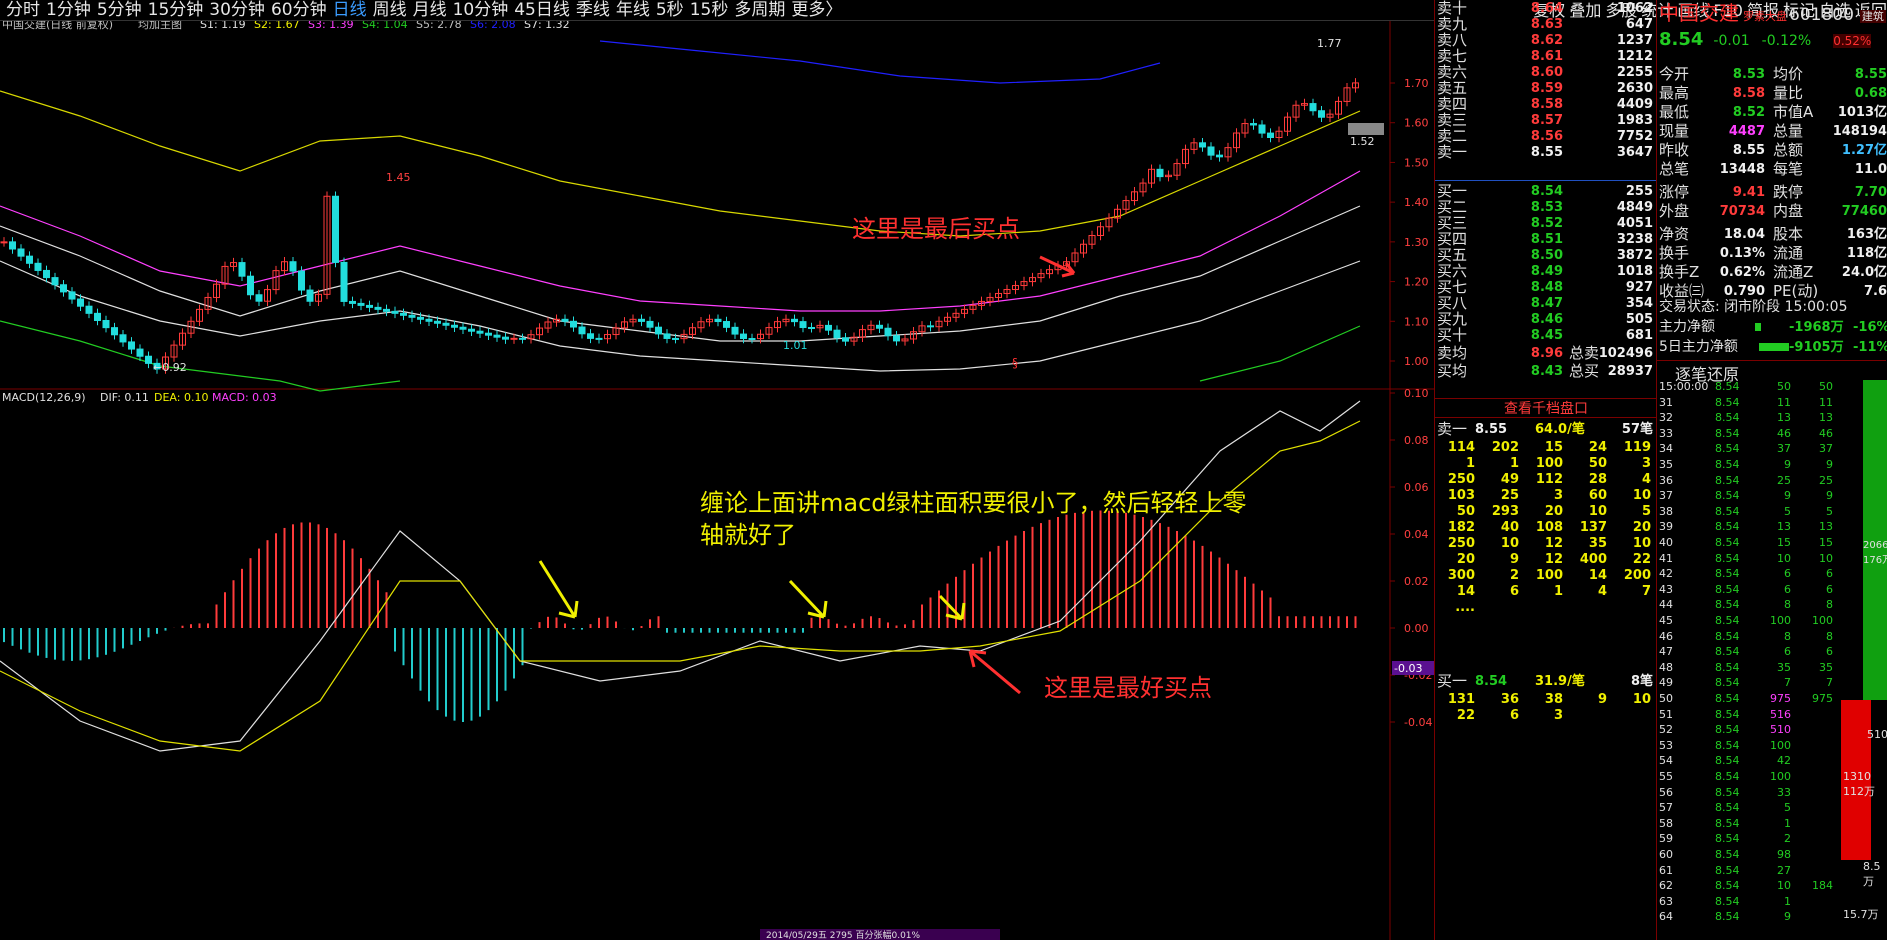 This screenshot has width=1887, height=940. I want to click on arrow-best-buy, so click(994, 672).